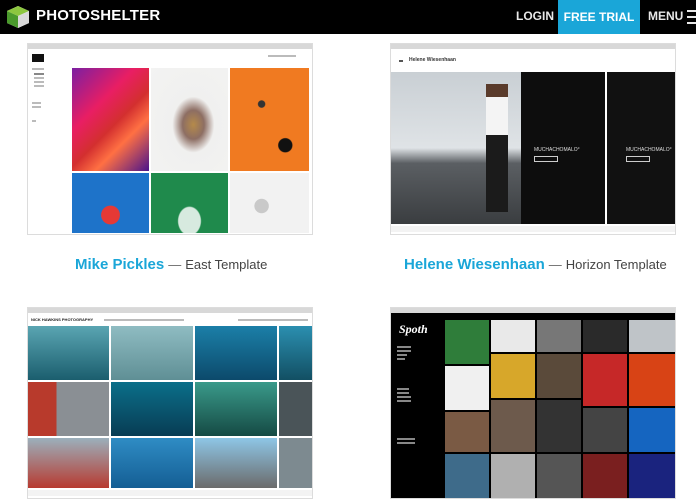 The height and width of the screenshot is (504, 696). What do you see at coordinates (38, 58) in the screenshot?
I see `mp-logo` at bounding box center [38, 58].